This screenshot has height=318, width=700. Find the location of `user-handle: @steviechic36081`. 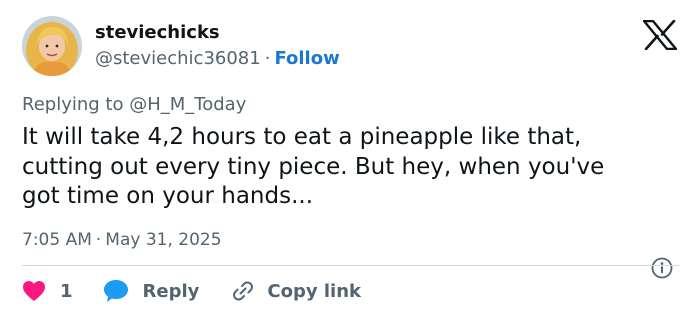

user-handle: @steviechic36081 is located at coordinates (178, 58).